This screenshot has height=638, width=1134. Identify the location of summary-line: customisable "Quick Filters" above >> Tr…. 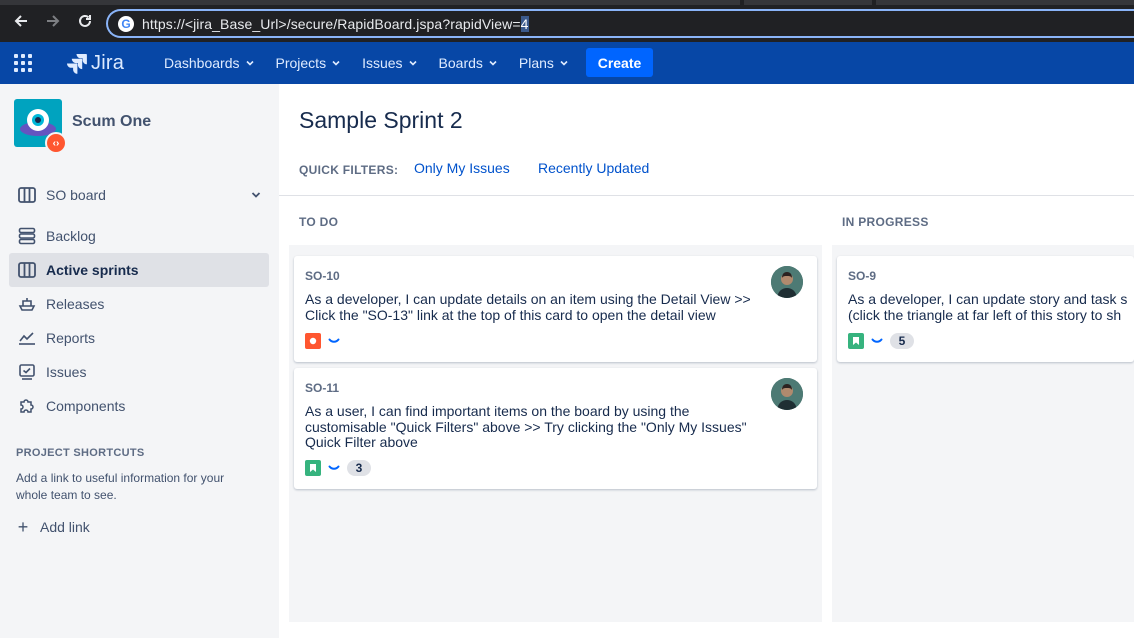
(526, 426).